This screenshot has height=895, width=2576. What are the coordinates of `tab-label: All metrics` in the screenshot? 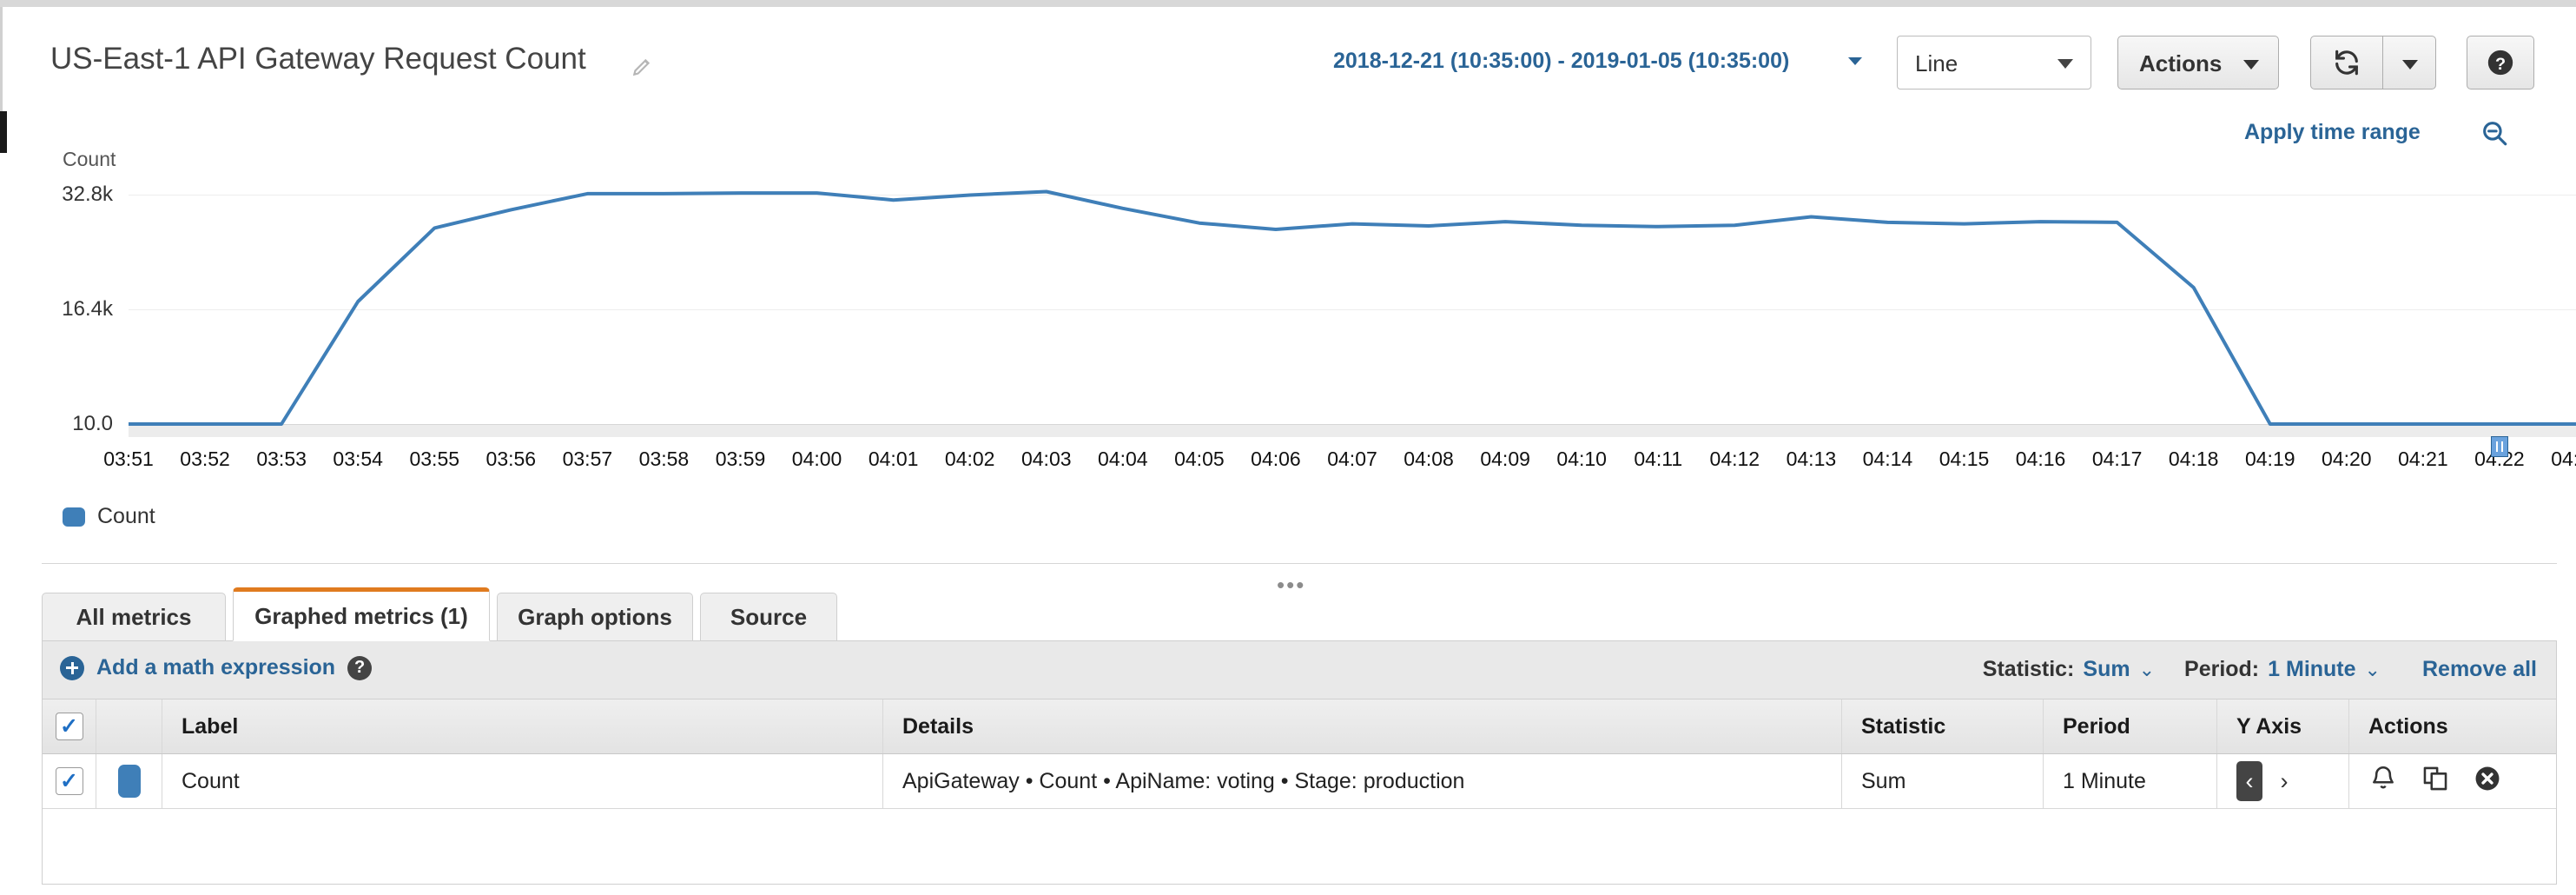 It's located at (134, 616).